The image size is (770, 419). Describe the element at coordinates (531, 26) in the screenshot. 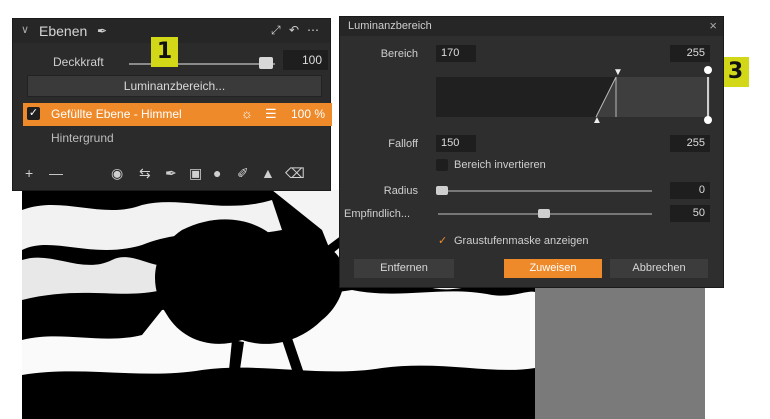

I see `dialog-titlebar: Luminanzbereich ×` at that location.